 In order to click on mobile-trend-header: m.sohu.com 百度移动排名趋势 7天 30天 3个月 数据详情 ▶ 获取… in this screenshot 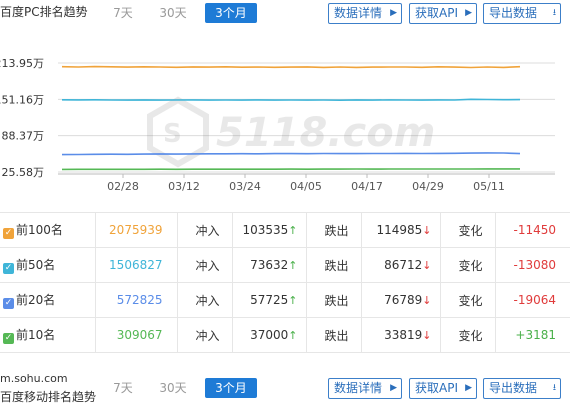, I will do `click(290, 390)`.